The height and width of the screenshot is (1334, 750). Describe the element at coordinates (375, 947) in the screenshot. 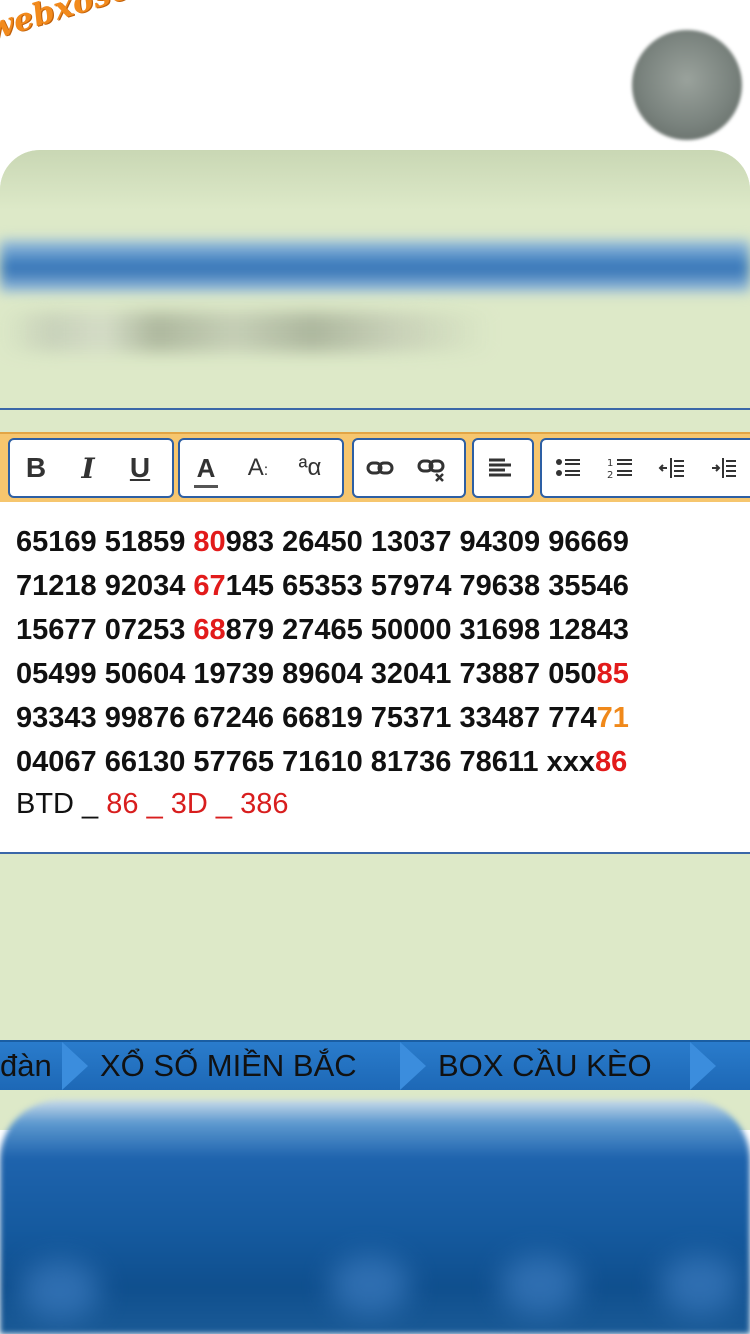

I see `content-background` at that location.